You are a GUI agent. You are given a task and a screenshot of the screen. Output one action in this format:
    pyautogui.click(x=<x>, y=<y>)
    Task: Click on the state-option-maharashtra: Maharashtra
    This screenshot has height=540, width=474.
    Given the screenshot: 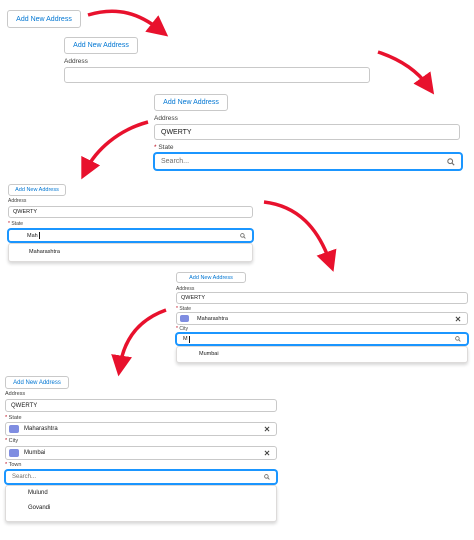 What is the action you would take?
    pyautogui.click(x=44, y=252)
    